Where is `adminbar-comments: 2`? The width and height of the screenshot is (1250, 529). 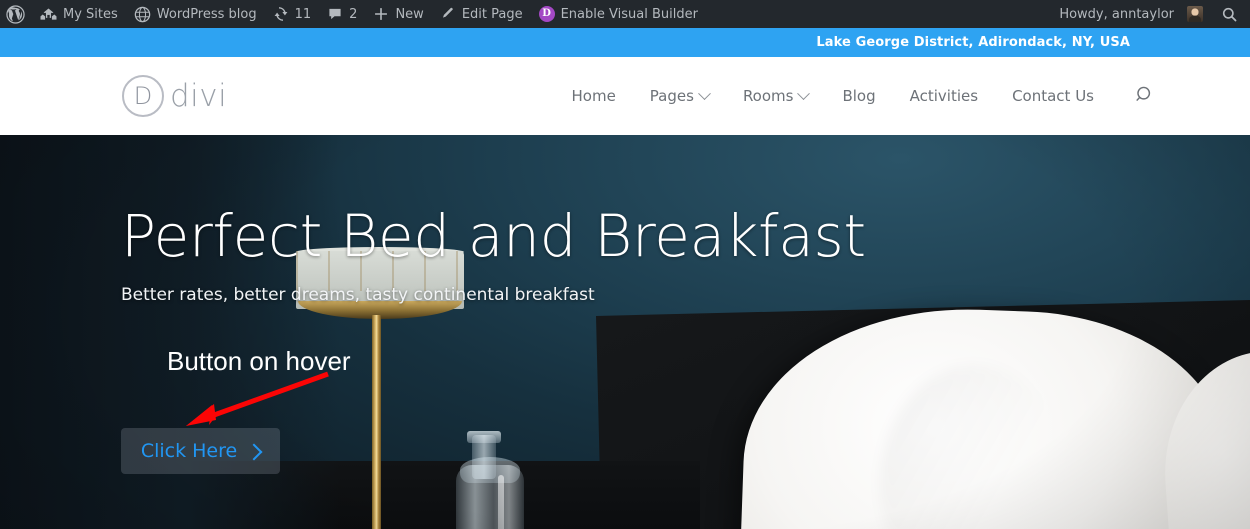
adminbar-comments: 2 is located at coordinates (342, 14).